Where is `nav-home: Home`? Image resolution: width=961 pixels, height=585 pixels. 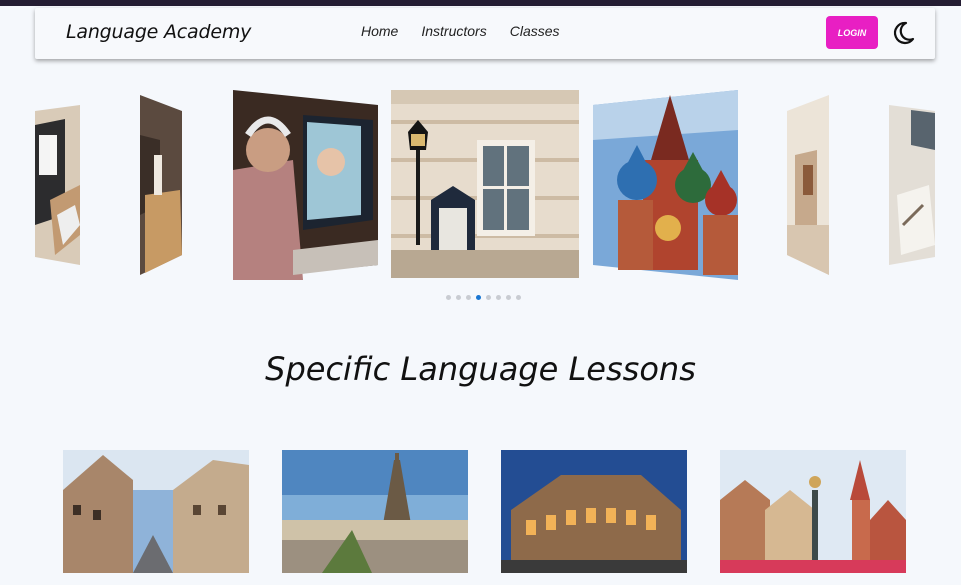
nav-home: Home is located at coordinates (379, 31).